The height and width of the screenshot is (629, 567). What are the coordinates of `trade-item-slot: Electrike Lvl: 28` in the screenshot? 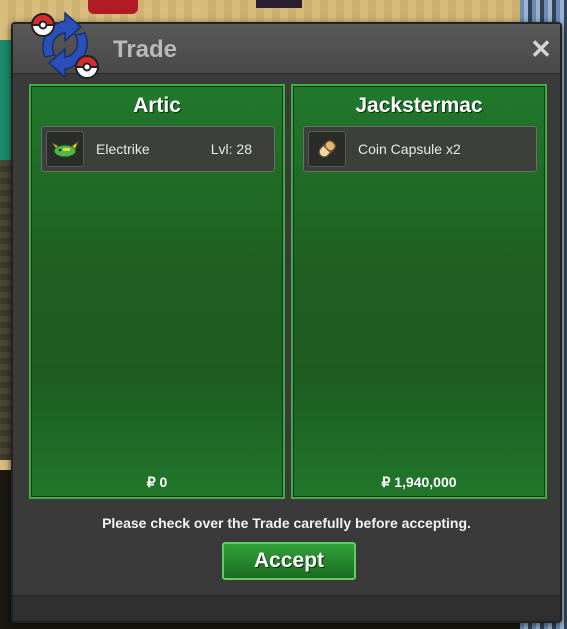 It's located at (158, 149).